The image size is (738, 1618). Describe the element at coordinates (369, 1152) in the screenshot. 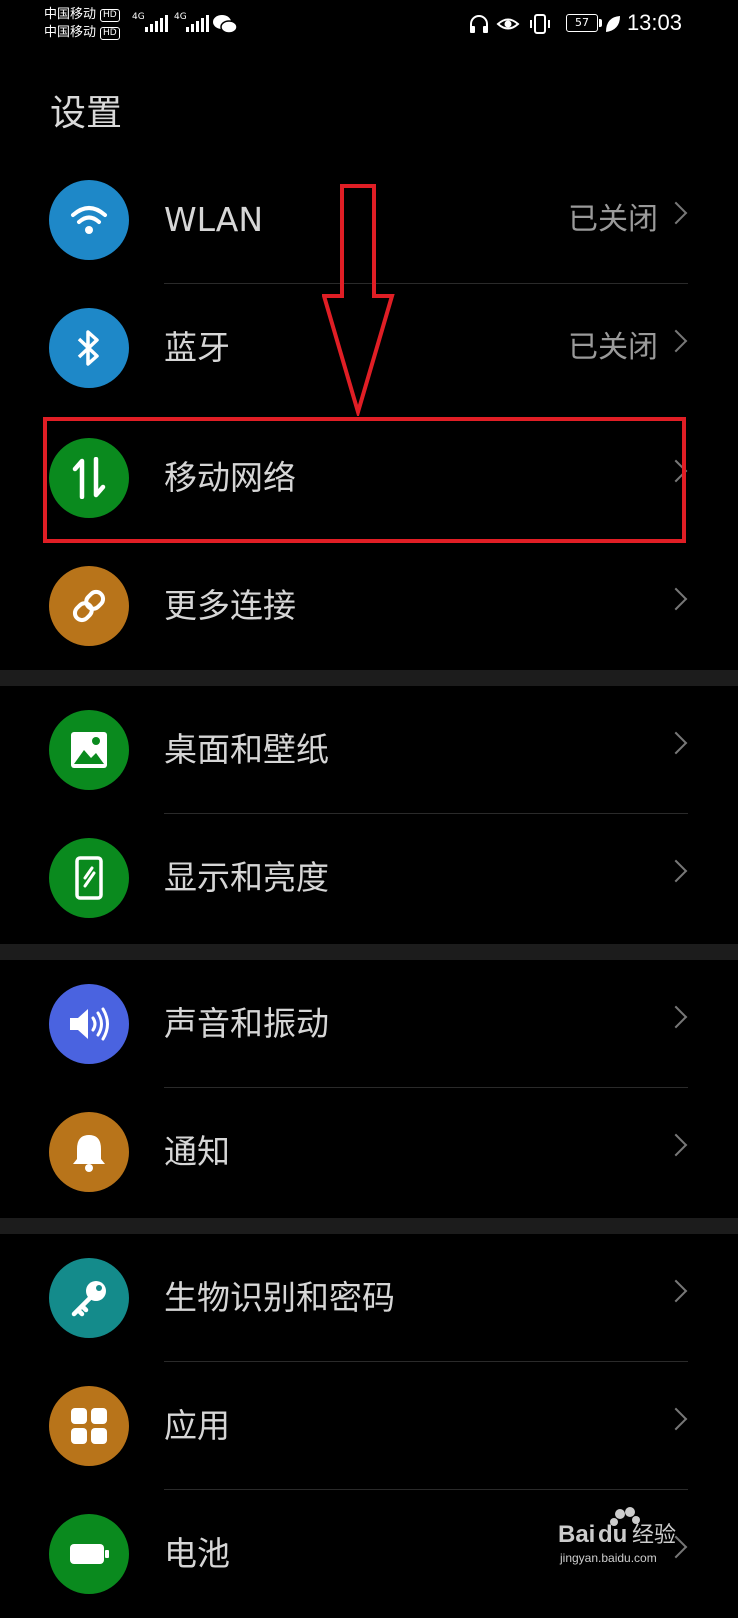

I see `settings-item-notifications: 通知` at that location.